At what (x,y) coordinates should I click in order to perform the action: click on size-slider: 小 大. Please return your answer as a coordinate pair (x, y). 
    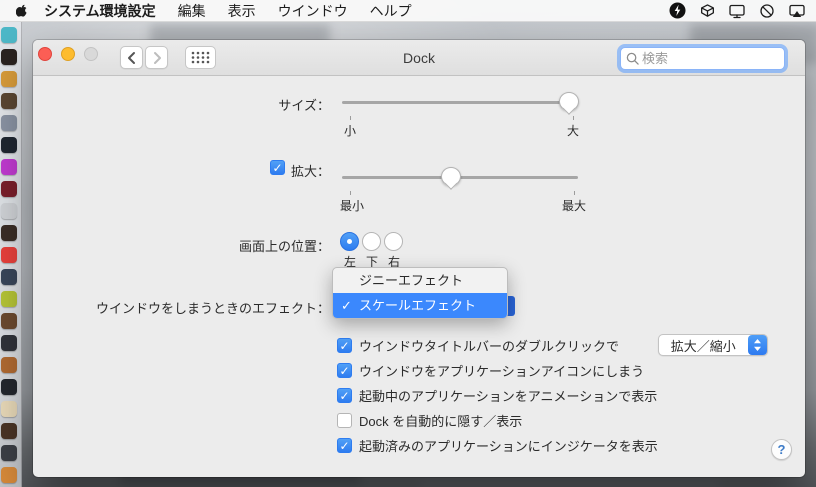
    Looking at the image, I should click on (460, 115).